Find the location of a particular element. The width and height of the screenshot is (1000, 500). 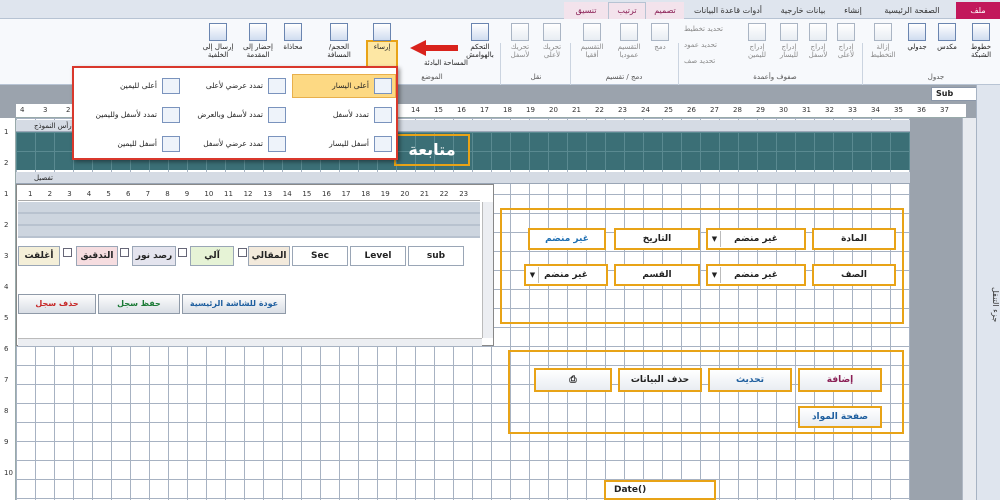

checkbox-rasd is located at coordinates (124, 252).